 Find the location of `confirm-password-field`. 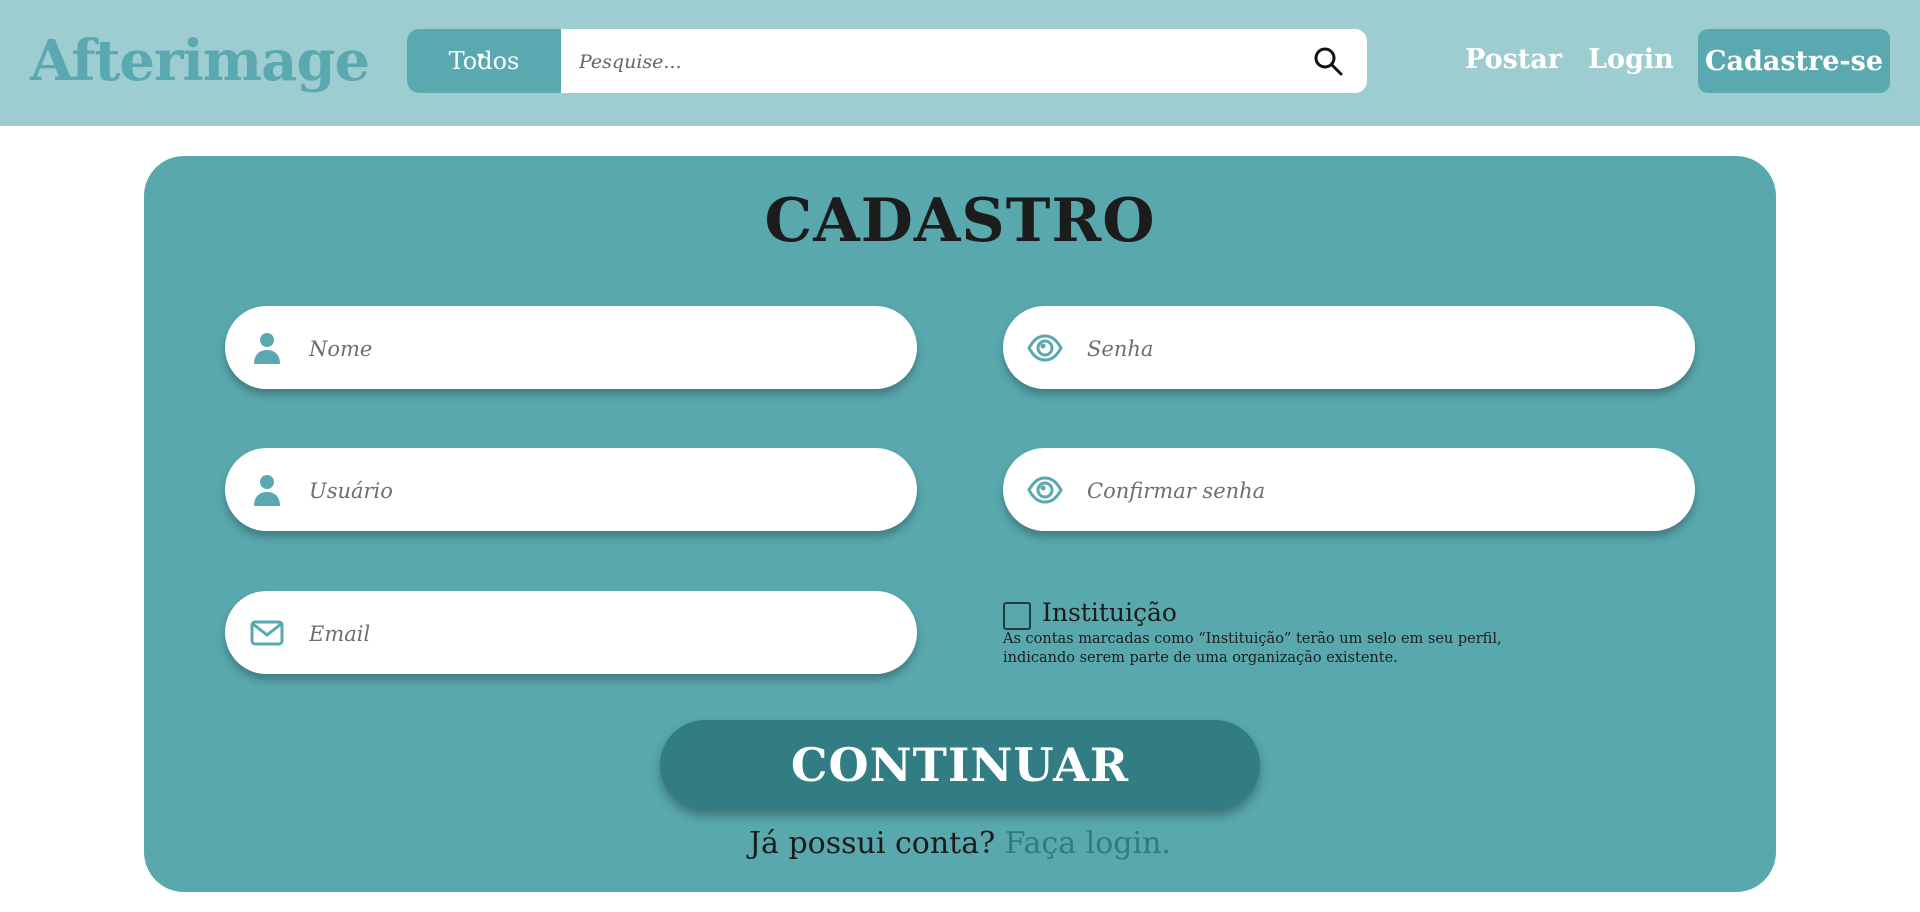

confirm-password-field is located at coordinates (1349, 490).